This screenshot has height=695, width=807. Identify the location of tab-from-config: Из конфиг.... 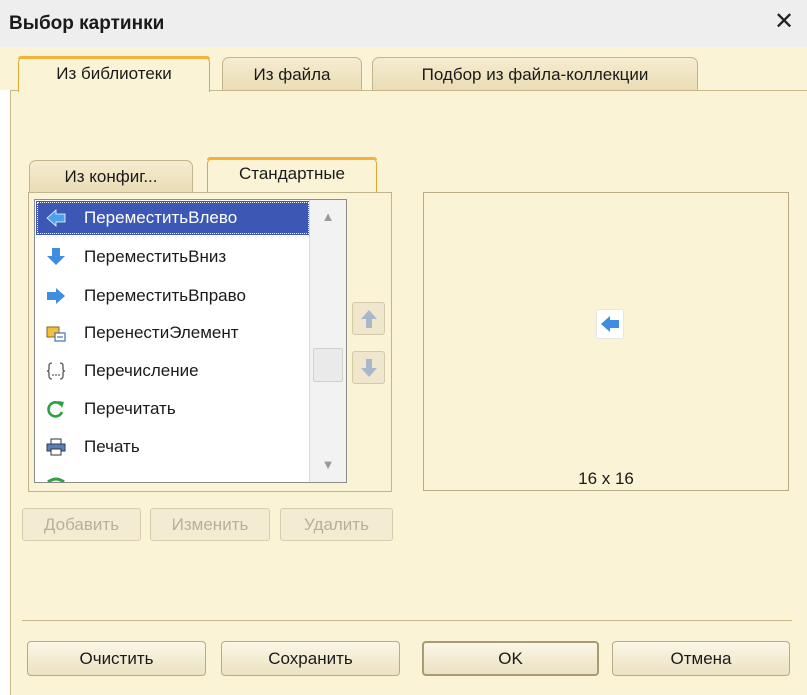
(111, 176).